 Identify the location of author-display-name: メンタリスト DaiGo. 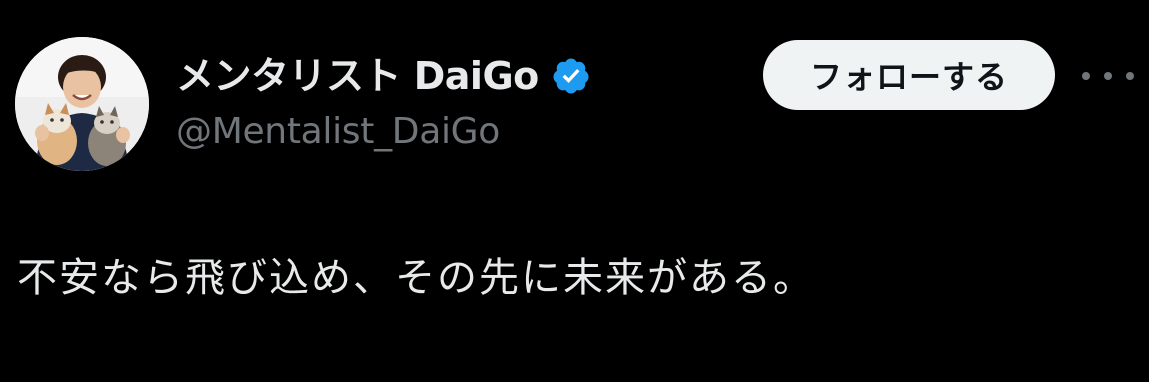
(357, 76).